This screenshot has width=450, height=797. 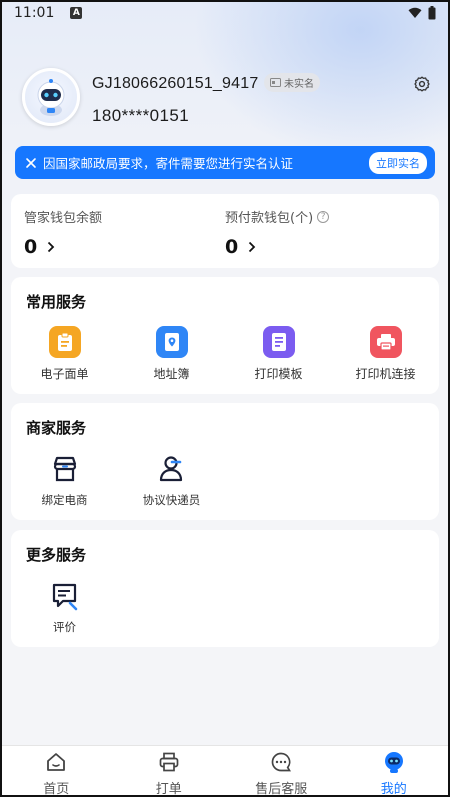 What do you see at coordinates (278, 374) in the screenshot?
I see `service-label: 打印模板` at bounding box center [278, 374].